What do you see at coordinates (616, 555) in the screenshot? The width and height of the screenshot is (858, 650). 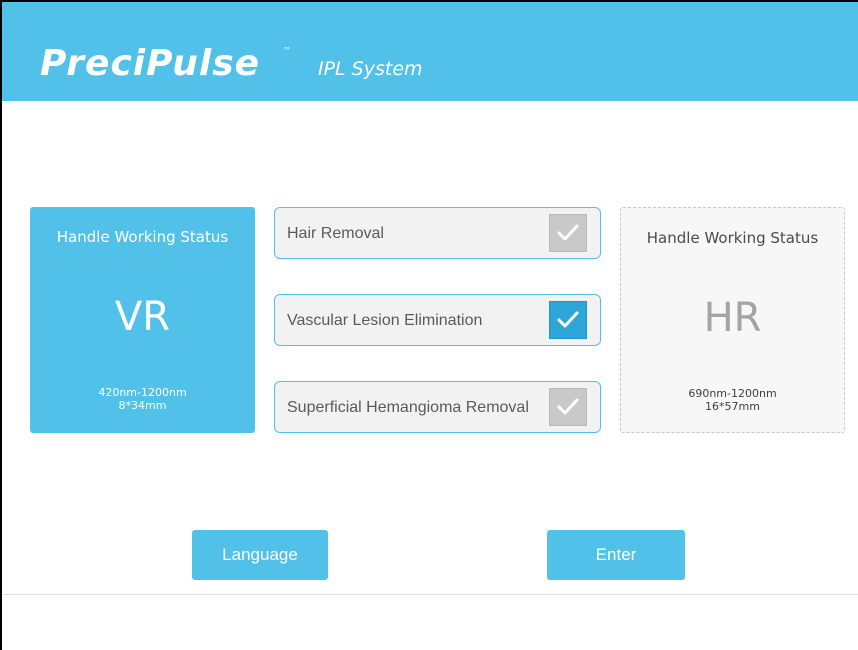 I see `enter-button: Enter` at bounding box center [616, 555].